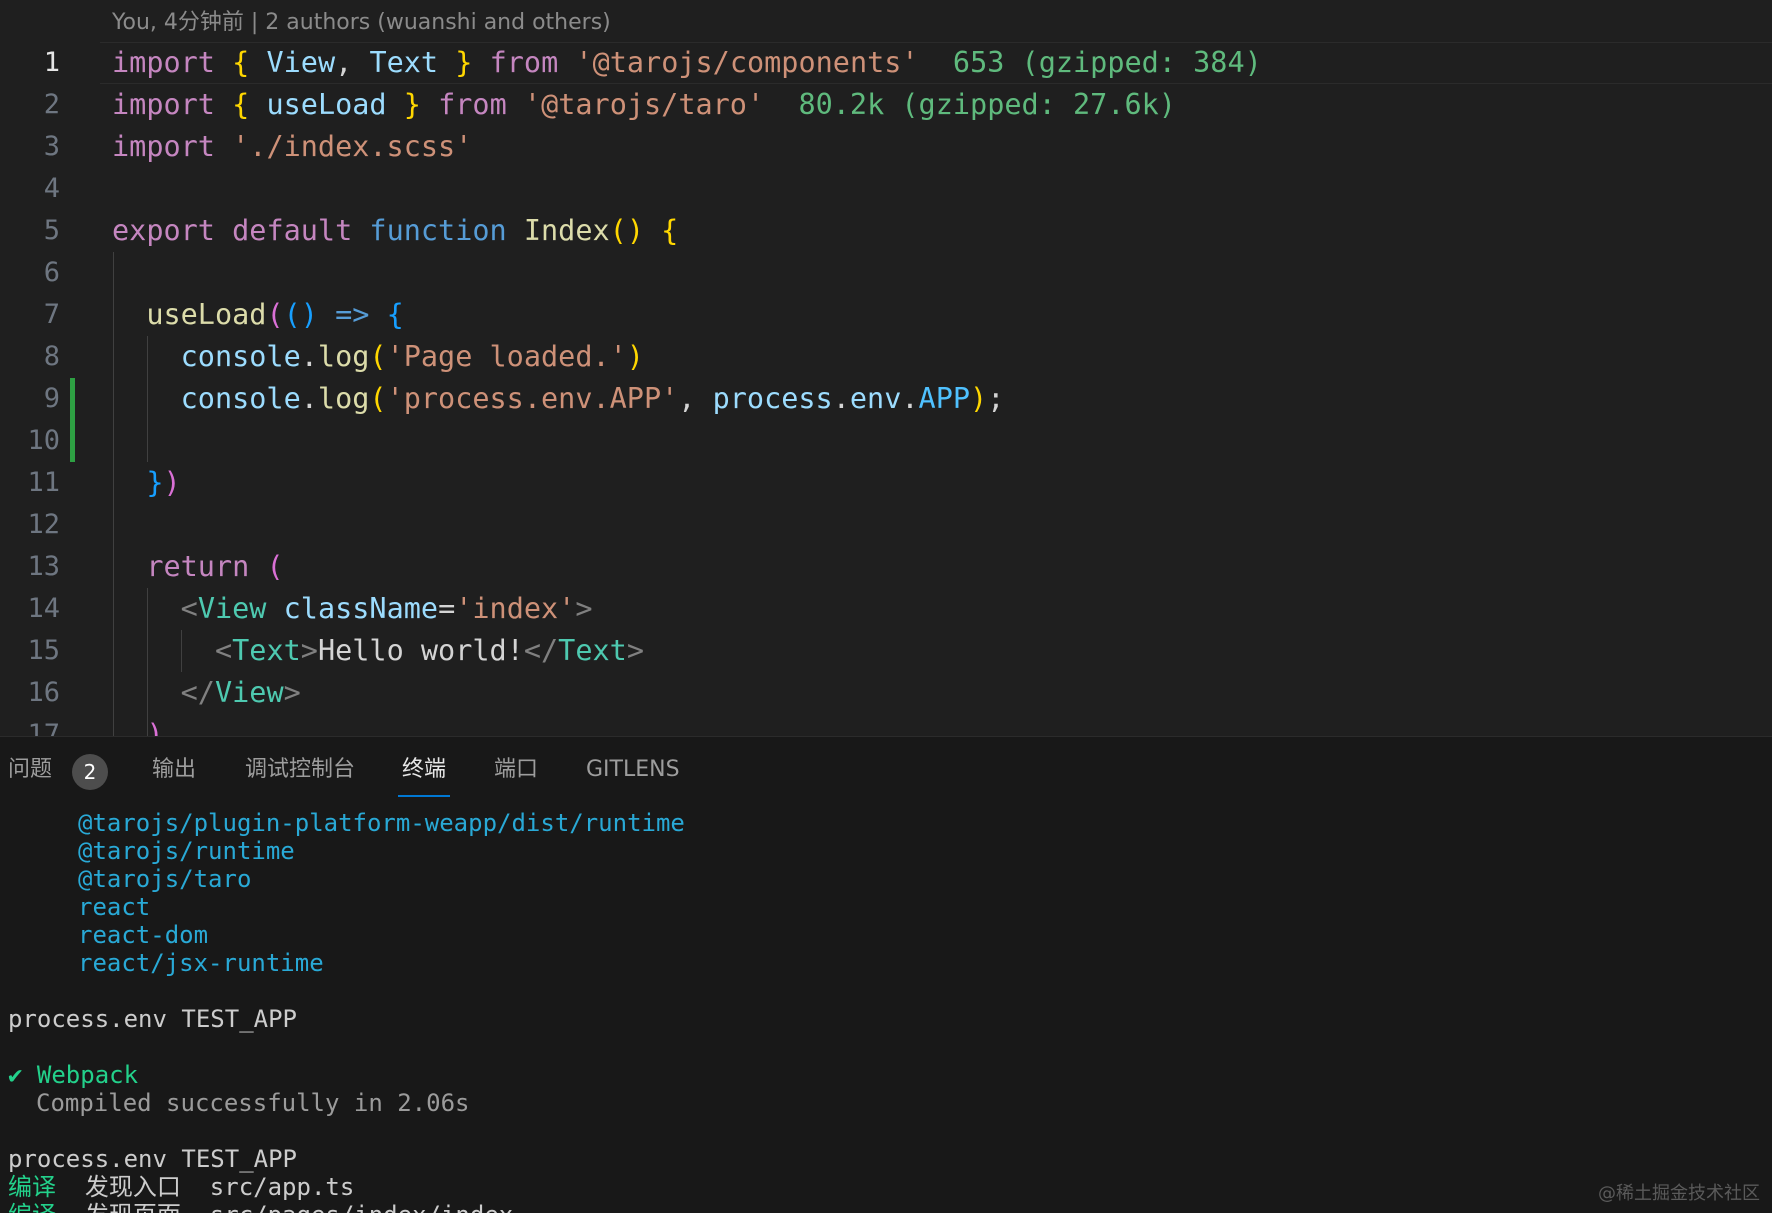 Image resolution: width=1772 pixels, height=1213 pixels. I want to click on line-number: 9, so click(51, 398).